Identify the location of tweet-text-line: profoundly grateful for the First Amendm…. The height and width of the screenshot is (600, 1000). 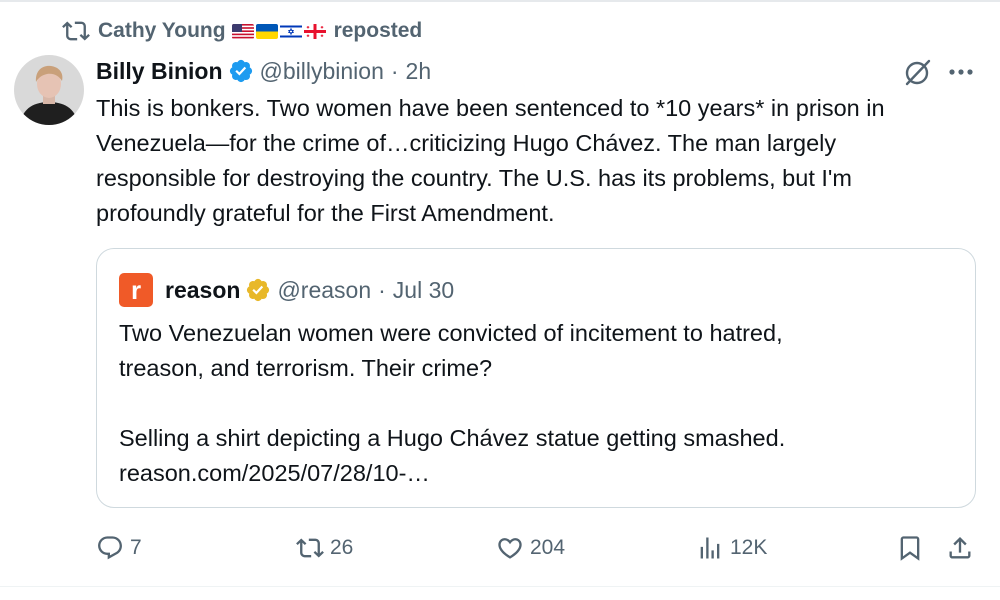
(325, 213).